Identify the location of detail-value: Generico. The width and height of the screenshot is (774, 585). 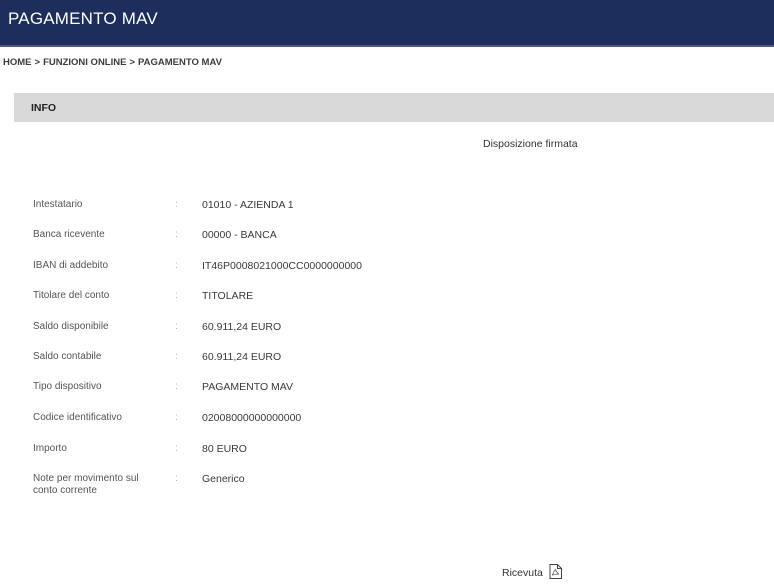
(223, 479).